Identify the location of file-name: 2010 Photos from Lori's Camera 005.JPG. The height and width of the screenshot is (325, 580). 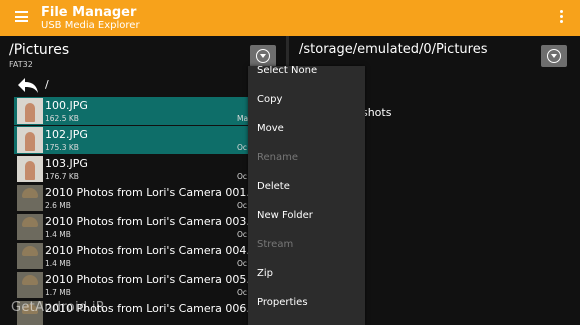
(157, 279).